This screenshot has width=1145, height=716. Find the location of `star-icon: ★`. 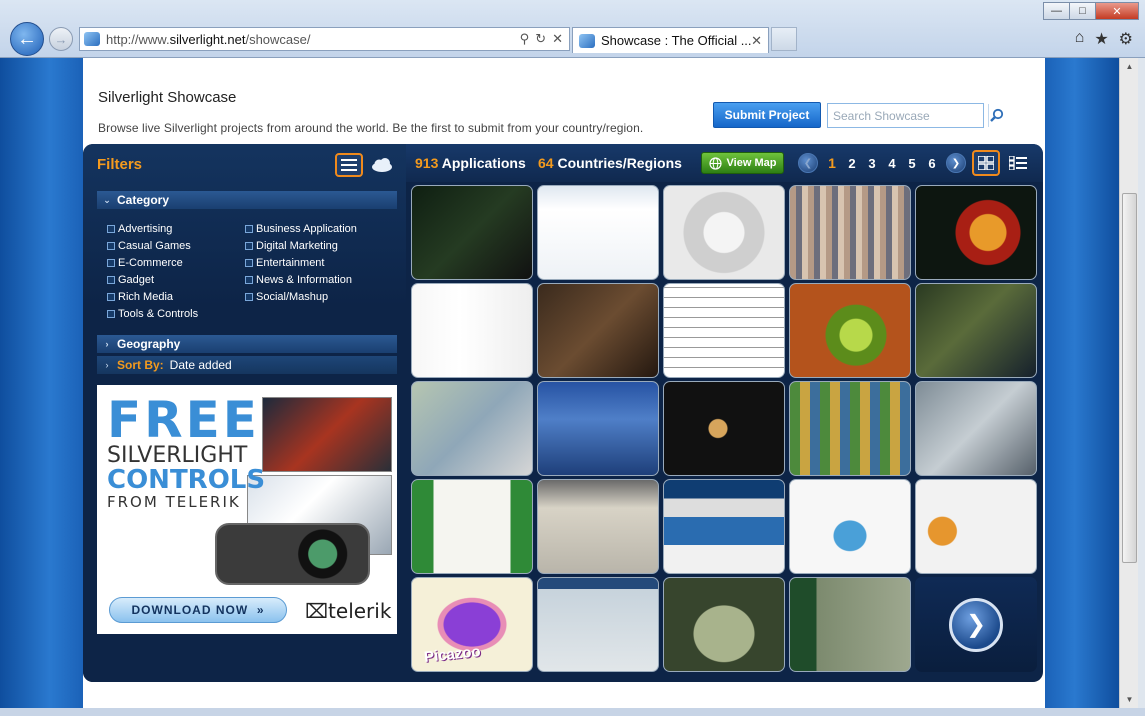

star-icon: ★ is located at coordinates (1101, 39).